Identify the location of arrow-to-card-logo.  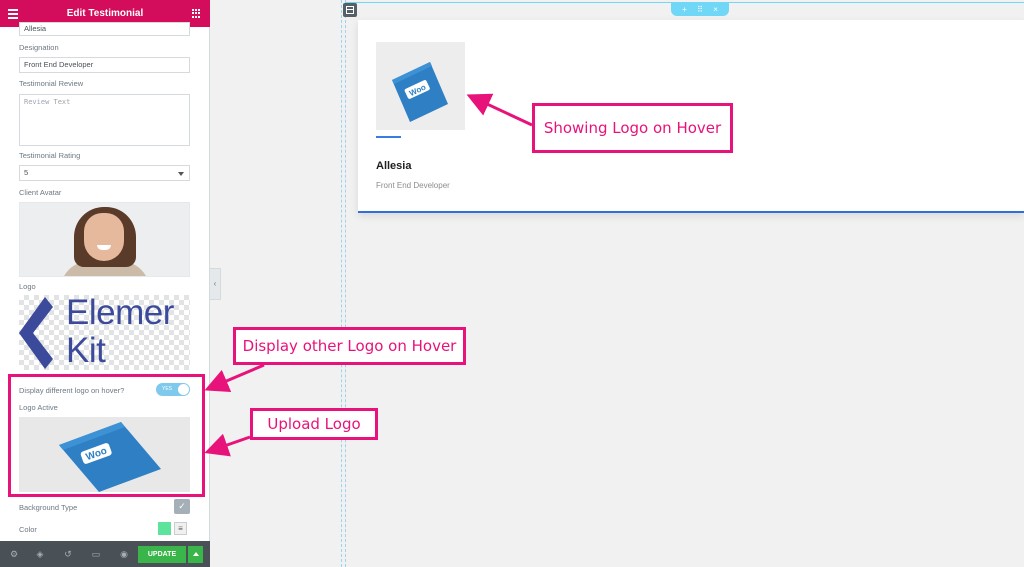
(499, 110).